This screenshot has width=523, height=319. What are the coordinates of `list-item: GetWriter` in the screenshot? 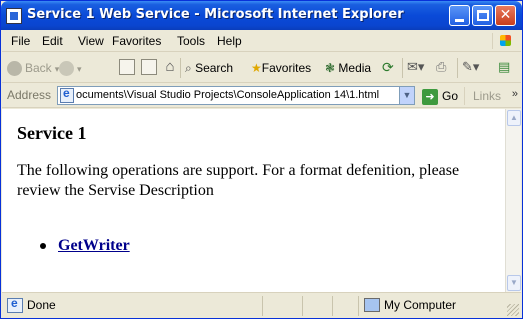 It's located at (85, 246).